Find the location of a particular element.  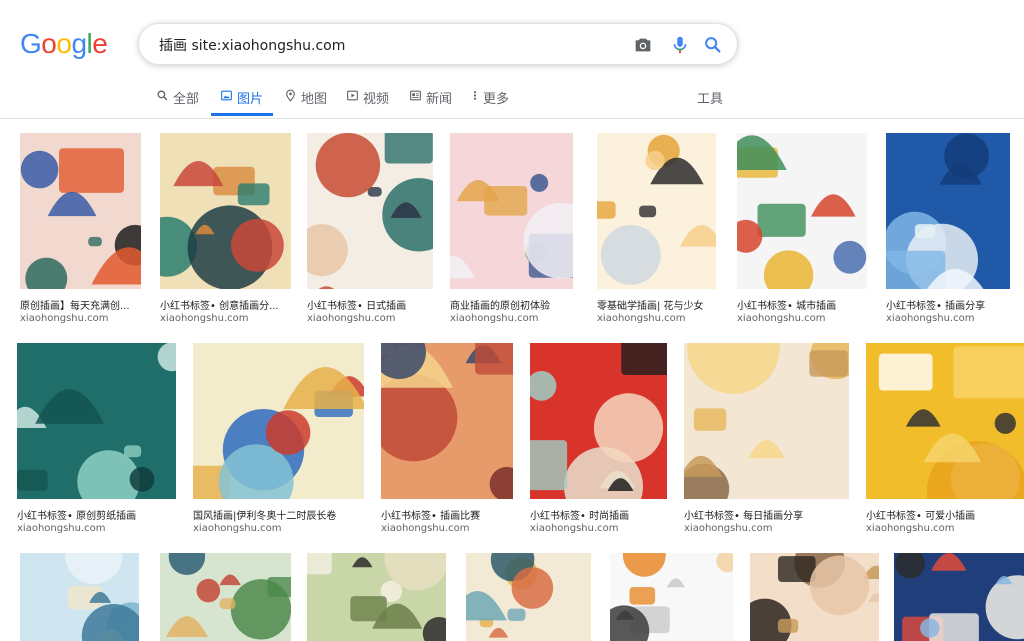

tab-label: 更多 is located at coordinates (496, 99).